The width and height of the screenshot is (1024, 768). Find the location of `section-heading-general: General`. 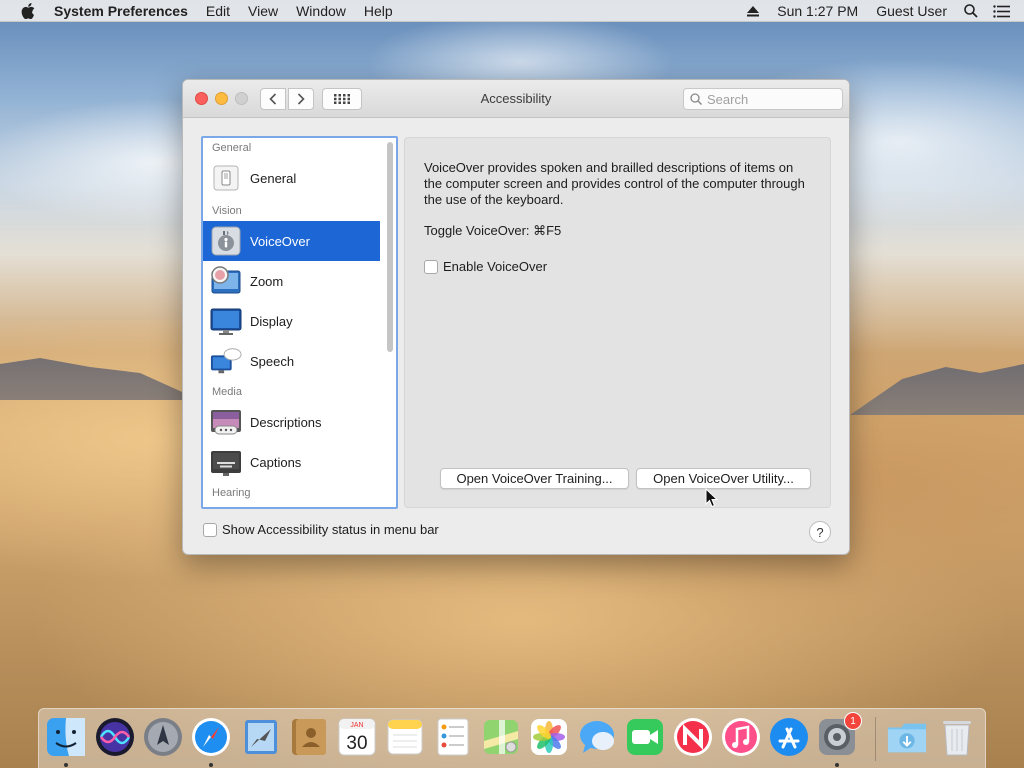

section-heading-general: General is located at coordinates (232, 148).